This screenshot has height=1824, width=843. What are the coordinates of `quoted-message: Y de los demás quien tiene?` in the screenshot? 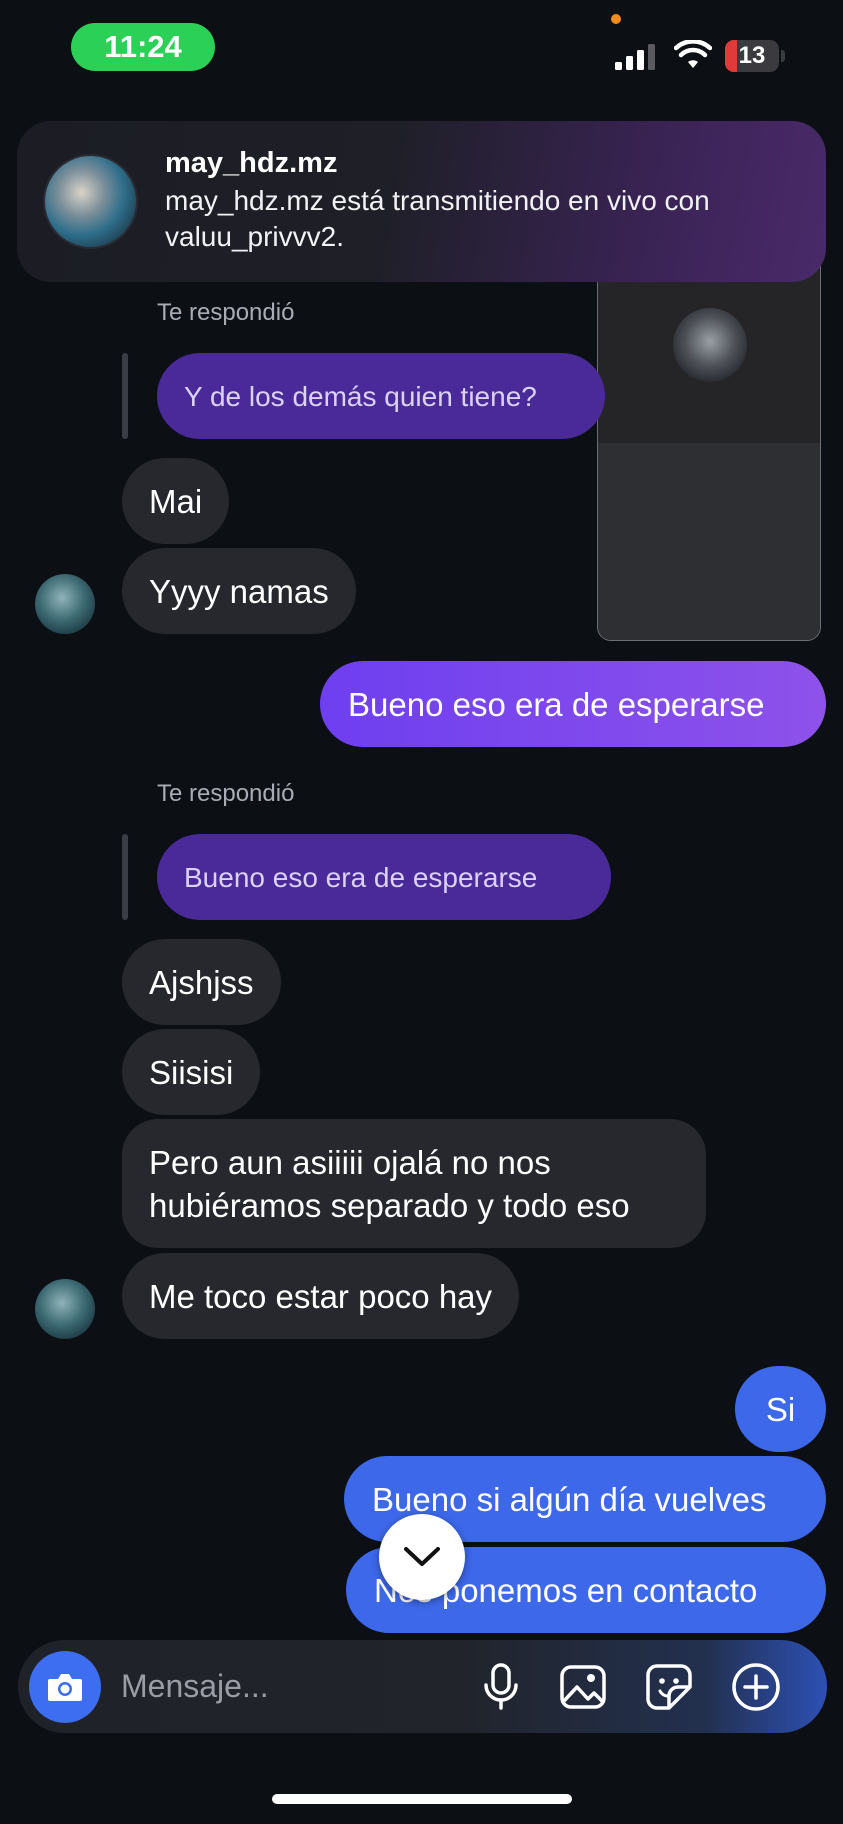 It's located at (381, 396).